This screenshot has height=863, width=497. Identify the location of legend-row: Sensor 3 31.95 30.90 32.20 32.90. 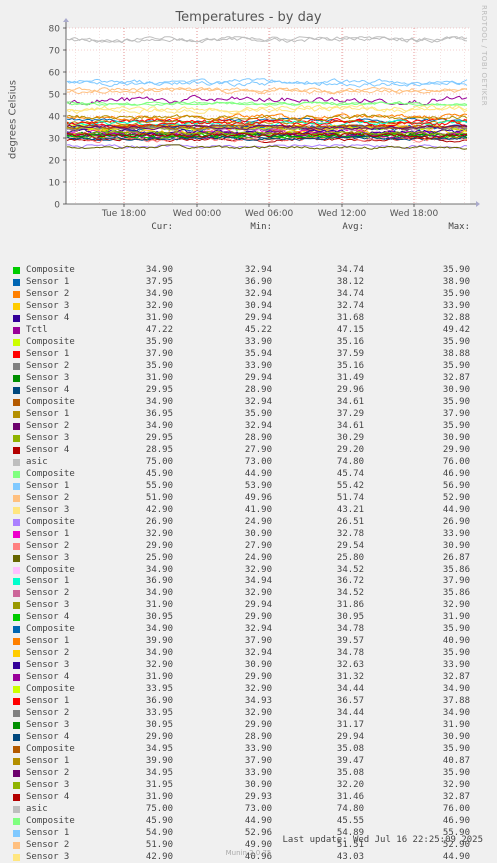
(248, 785).